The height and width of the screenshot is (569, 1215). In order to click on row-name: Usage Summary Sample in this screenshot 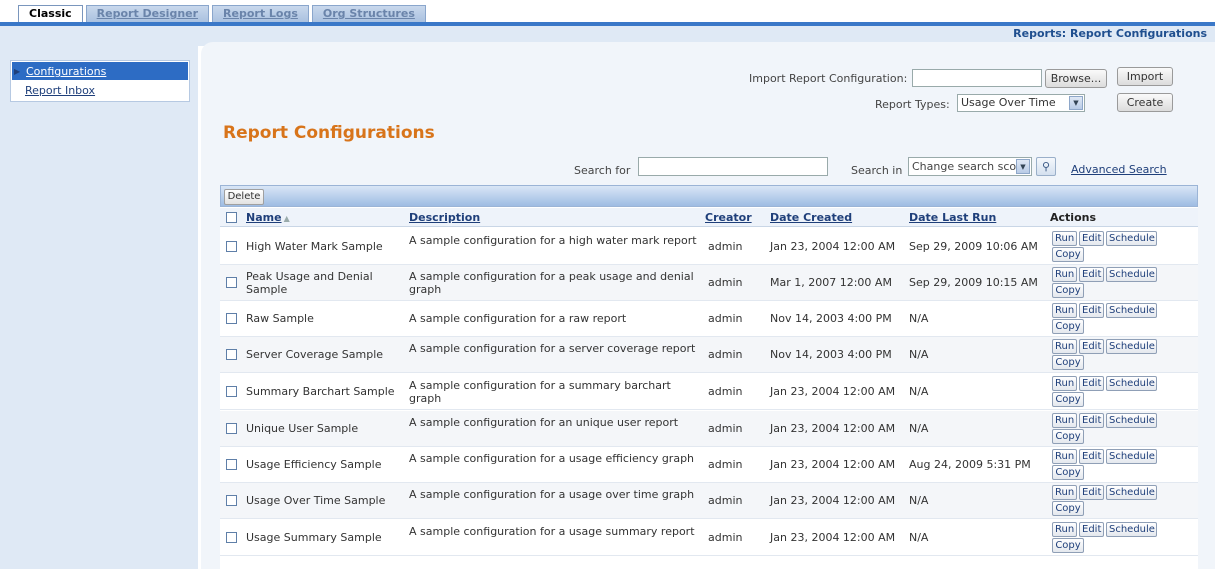, I will do `click(314, 537)`.